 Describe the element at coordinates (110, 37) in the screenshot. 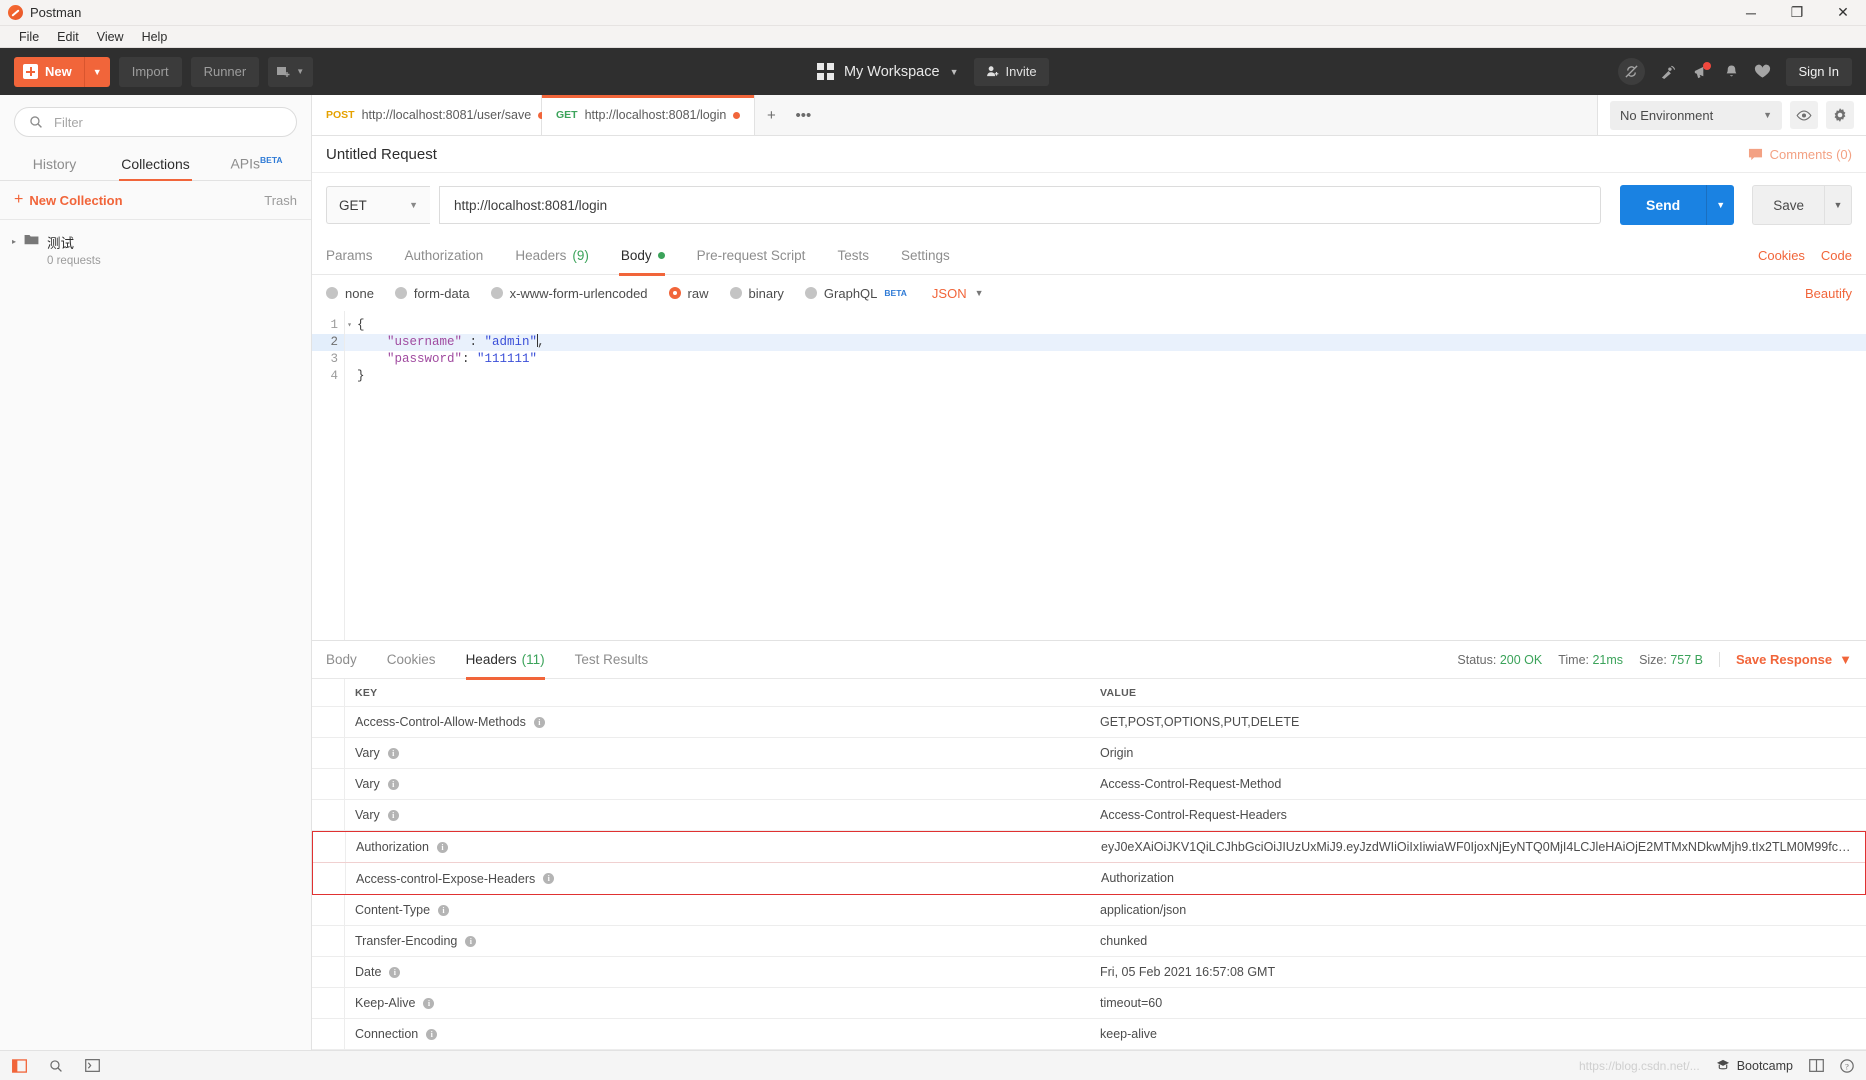

I see `menu-view: View` at that location.